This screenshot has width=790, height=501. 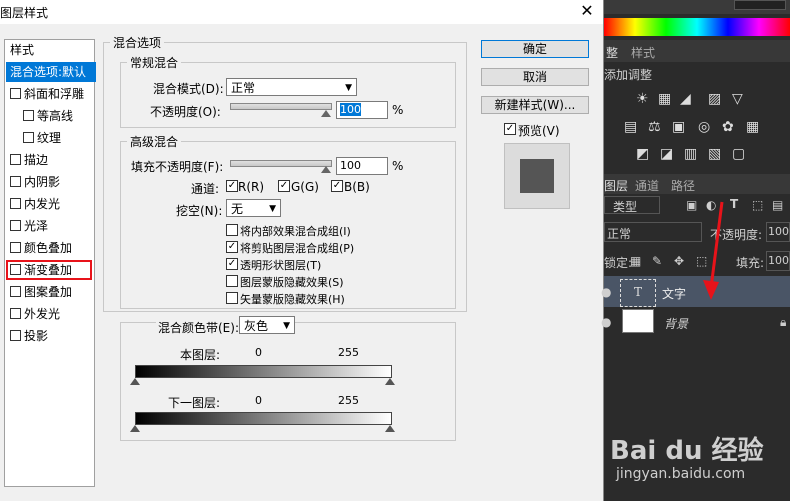 I want to click on style-item-10: 图案叠加, so click(x=49, y=292).